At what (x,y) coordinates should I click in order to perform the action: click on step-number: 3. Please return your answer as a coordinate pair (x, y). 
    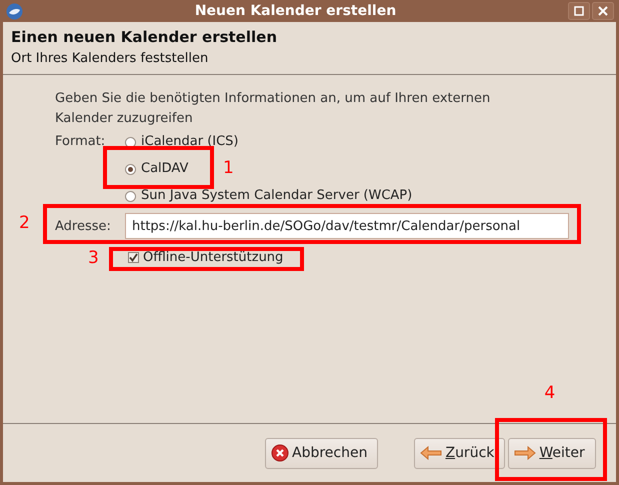
    Looking at the image, I should click on (93, 258).